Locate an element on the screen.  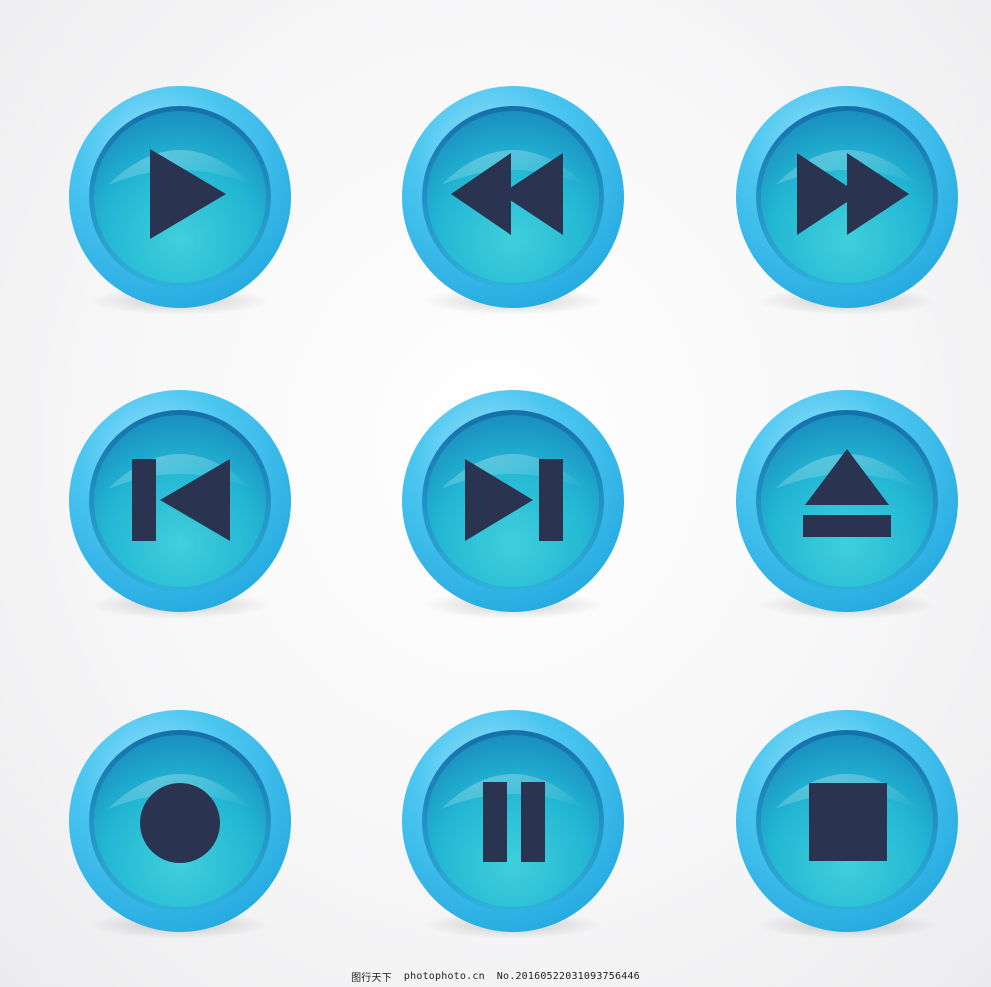
pause-button is located at coordinates (513, 824).